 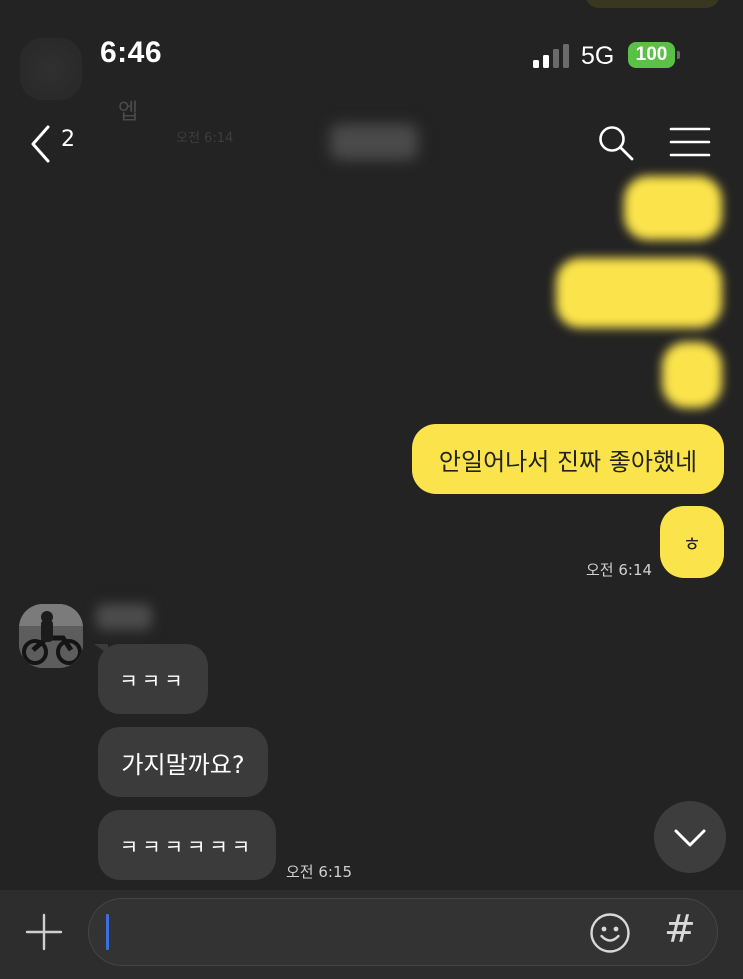 I want to click on chevron-left-icon, so click(x=40, y=144).